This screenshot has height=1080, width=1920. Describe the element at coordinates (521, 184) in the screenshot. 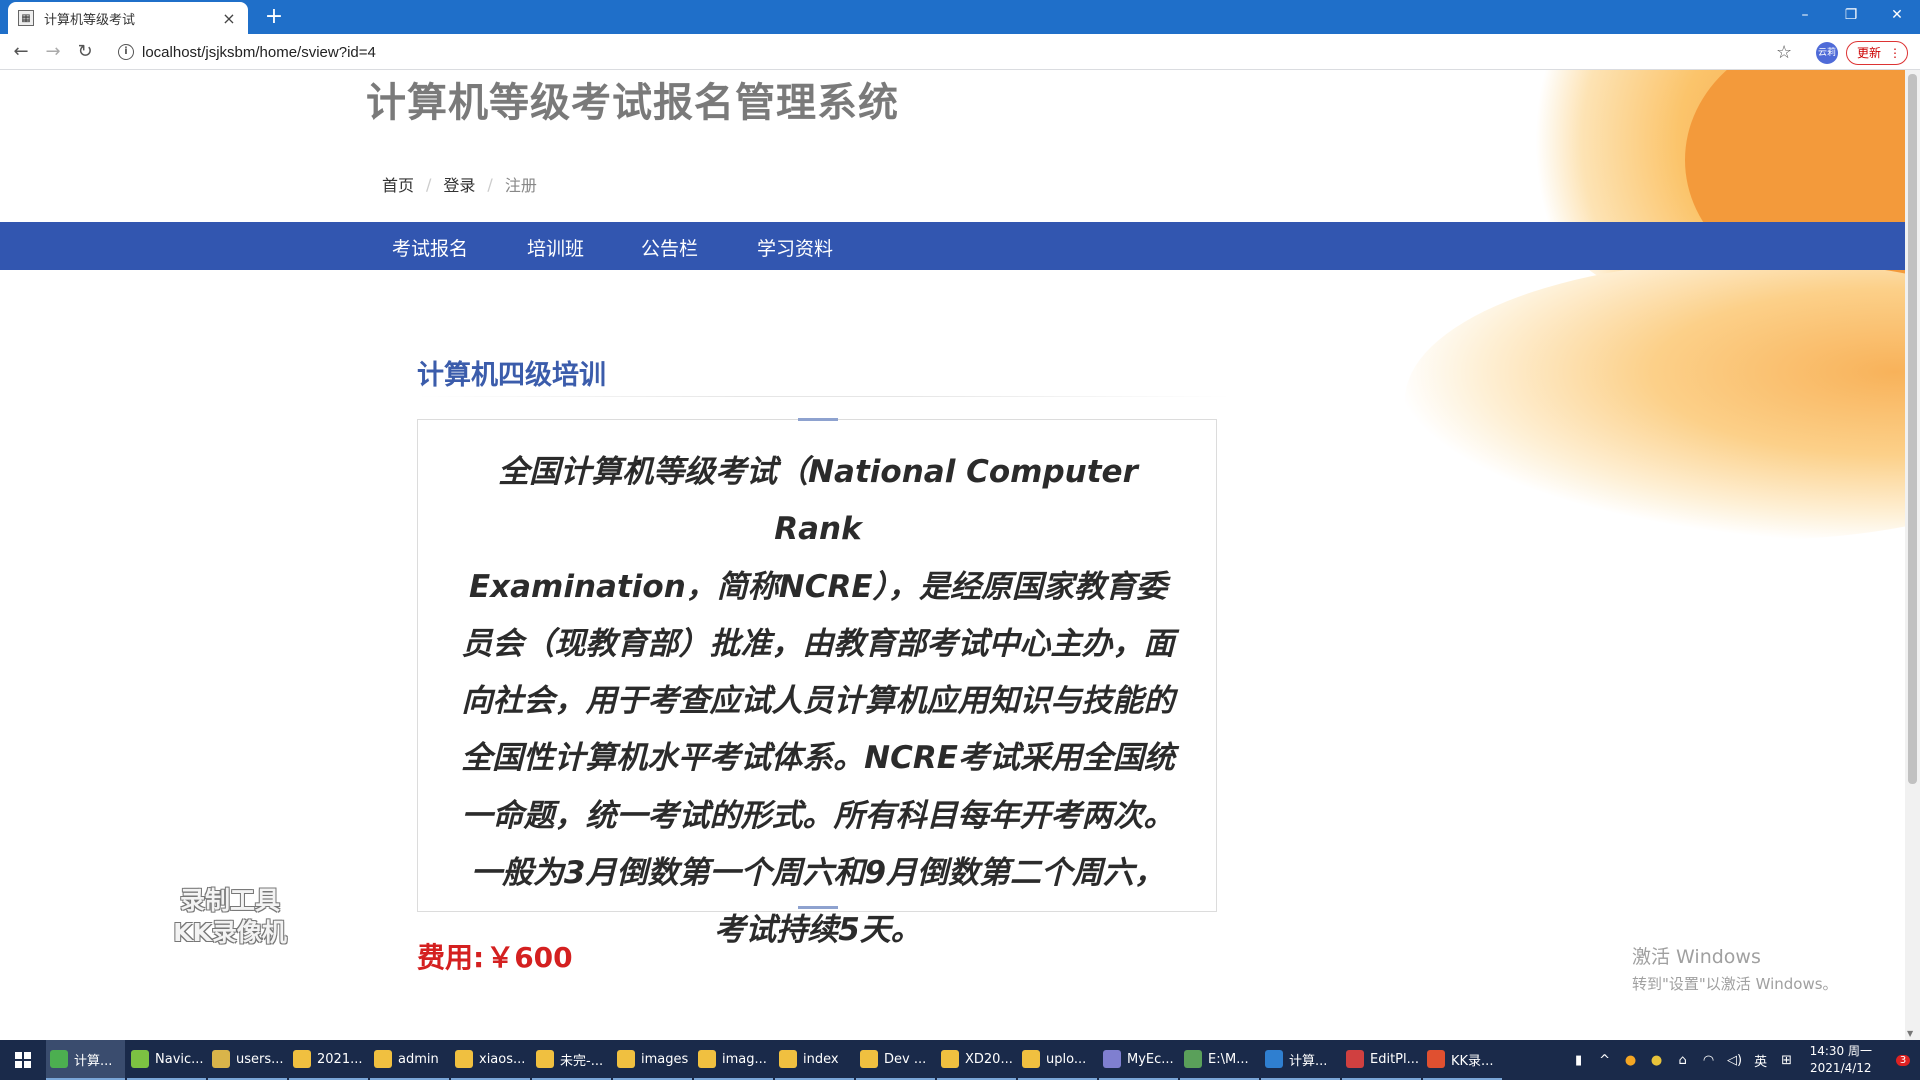

I see `breadcrumb-register: 注册` at that location.